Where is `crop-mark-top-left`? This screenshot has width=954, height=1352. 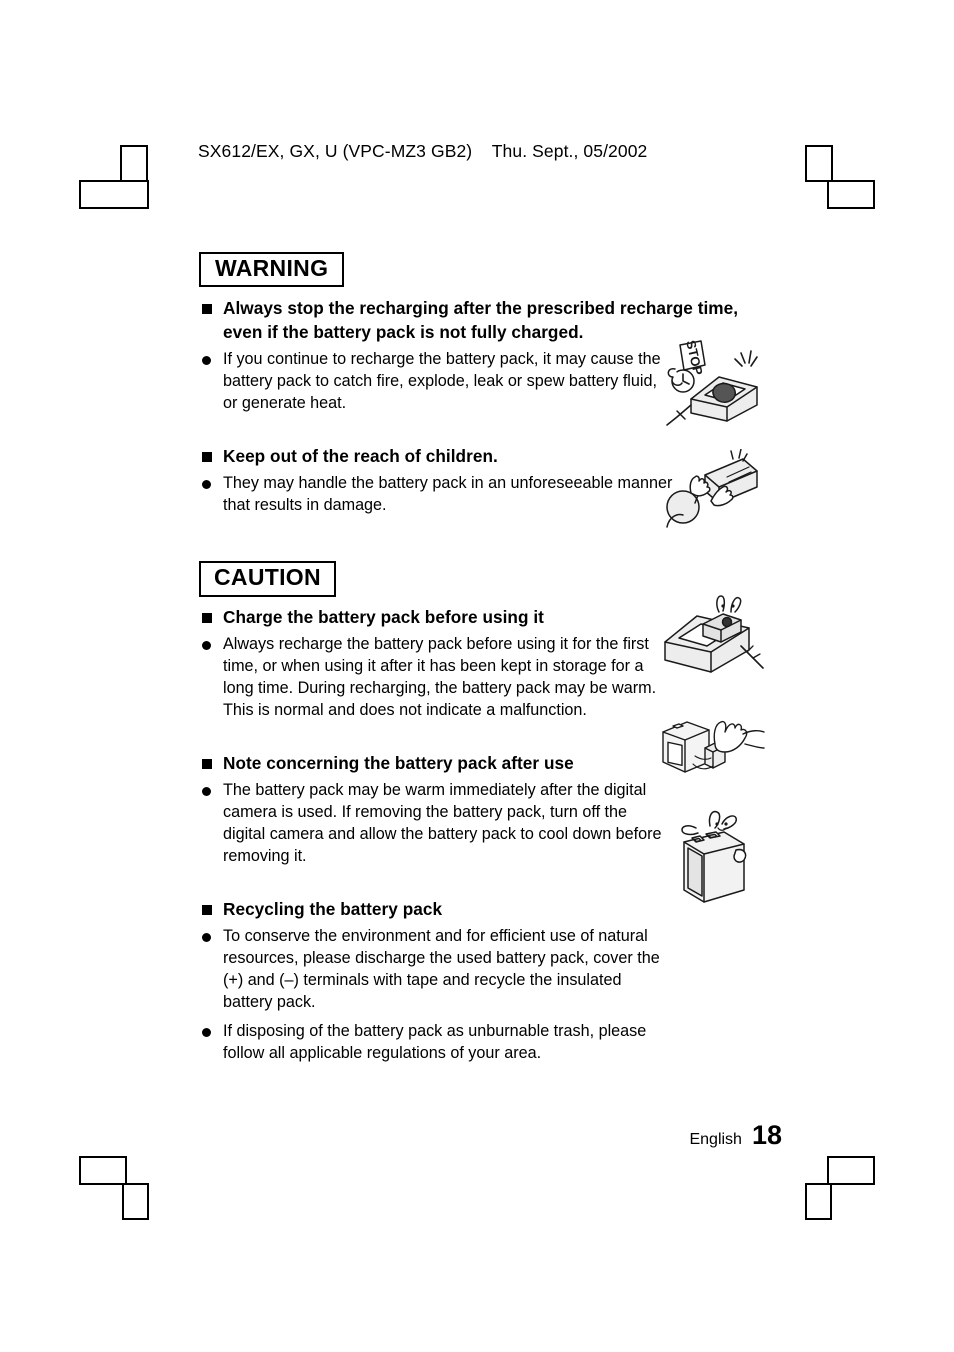
crop-mark-top-left is located at coordinates (114, 177).